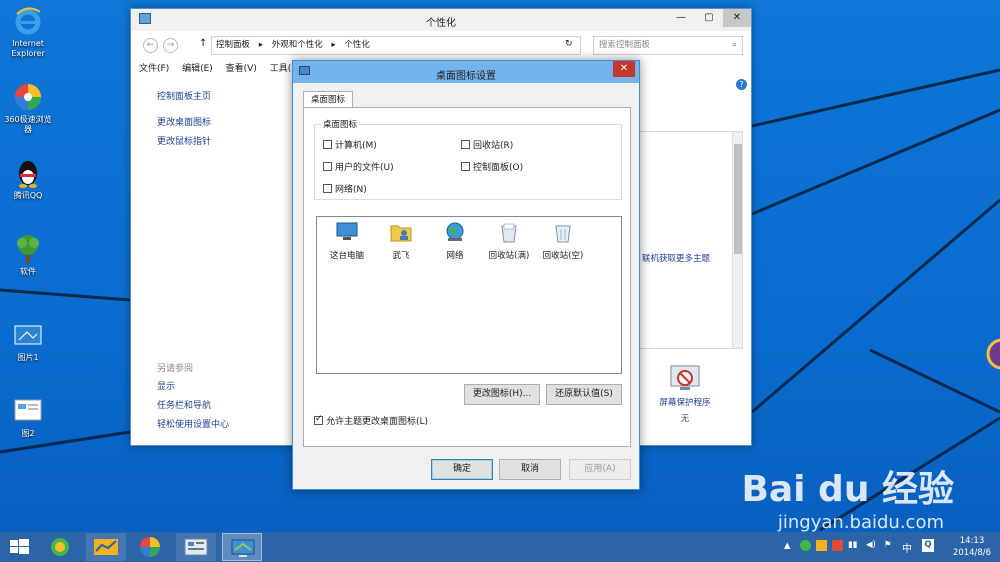 Image resolution: width=1000 pixels, height=562 pixels. I want to click on menu-bar: 文件(F) 编辑(E) 查看(V) 工具(, so click(220, 69).